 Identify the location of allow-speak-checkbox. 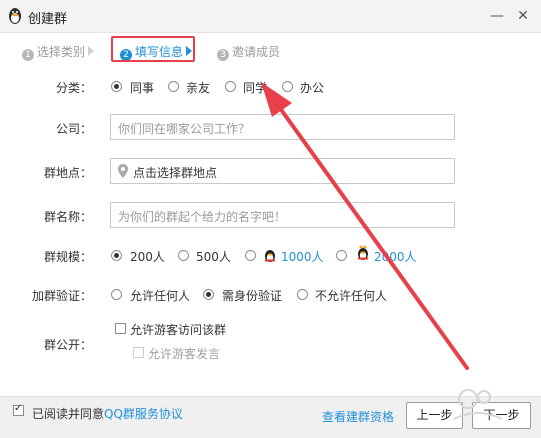
(138, 352).